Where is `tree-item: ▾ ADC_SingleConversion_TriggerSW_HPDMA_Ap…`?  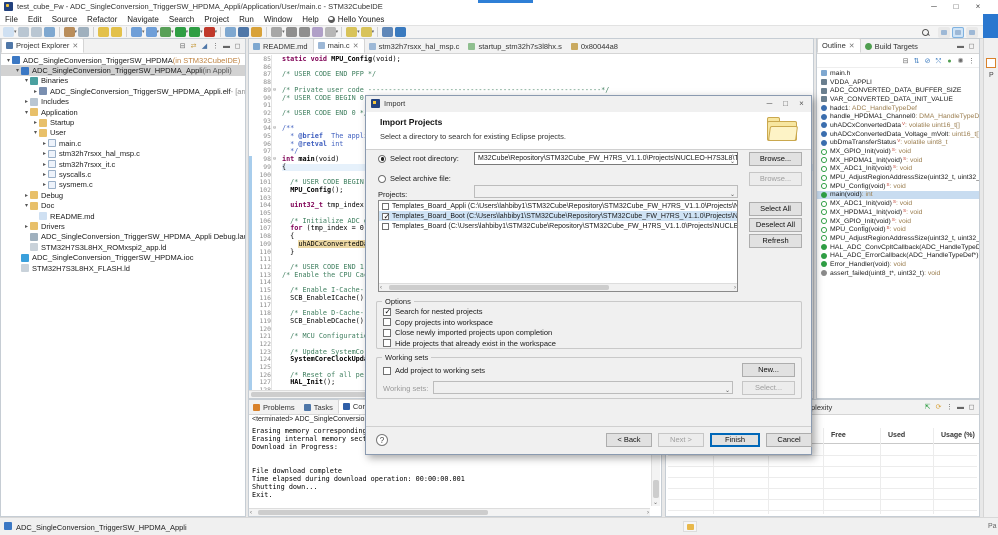
tree-item: ▾ ADC_SingleConversion_TriggerSW_HPDMA_Ap… is located at coordinates (123, 70).